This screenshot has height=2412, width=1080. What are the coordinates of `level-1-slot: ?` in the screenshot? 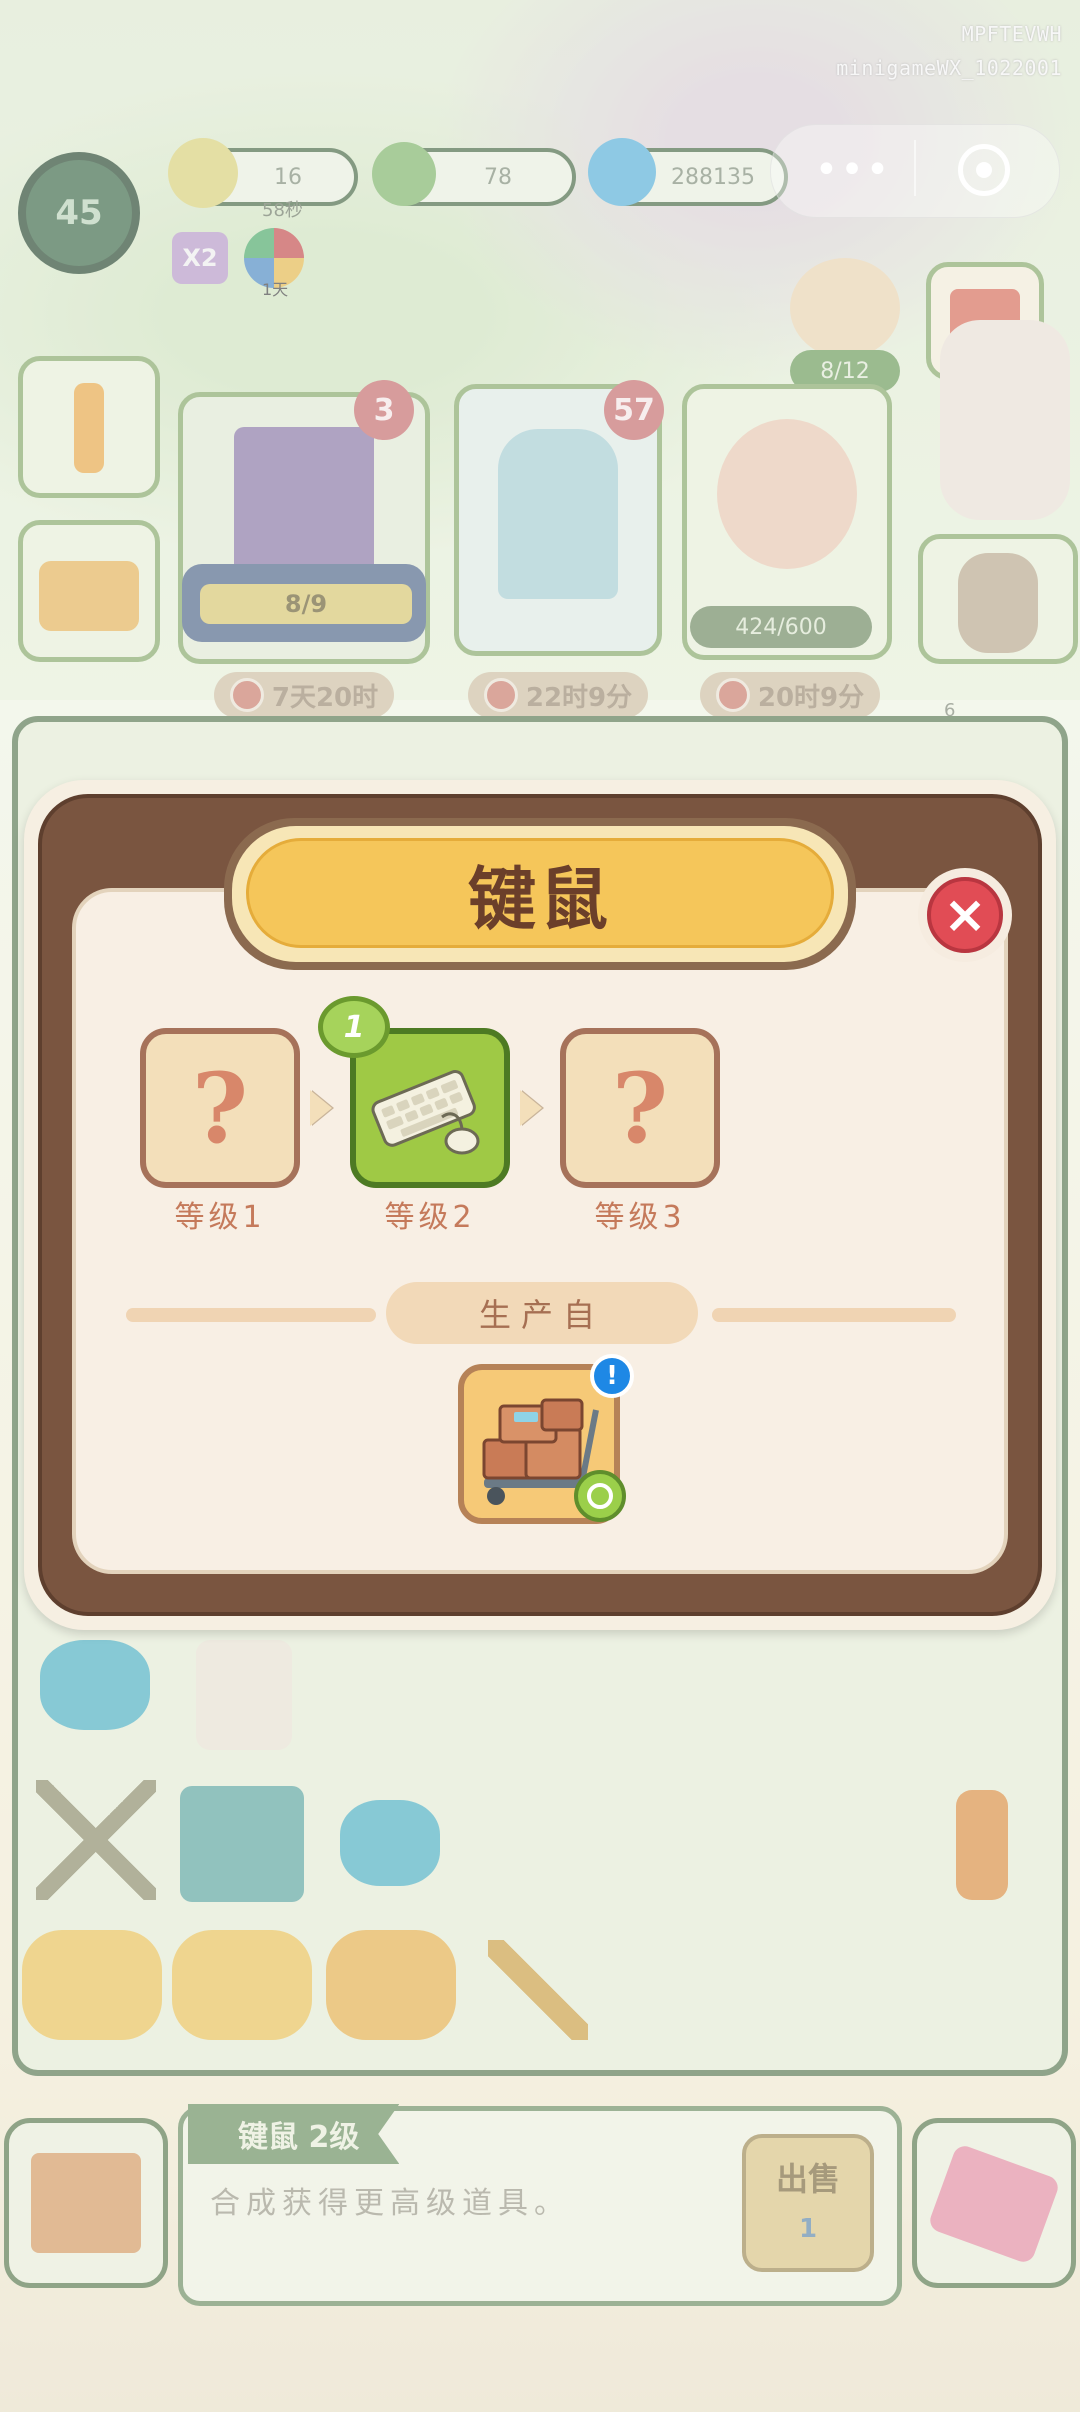 It's located at (220, 1108).